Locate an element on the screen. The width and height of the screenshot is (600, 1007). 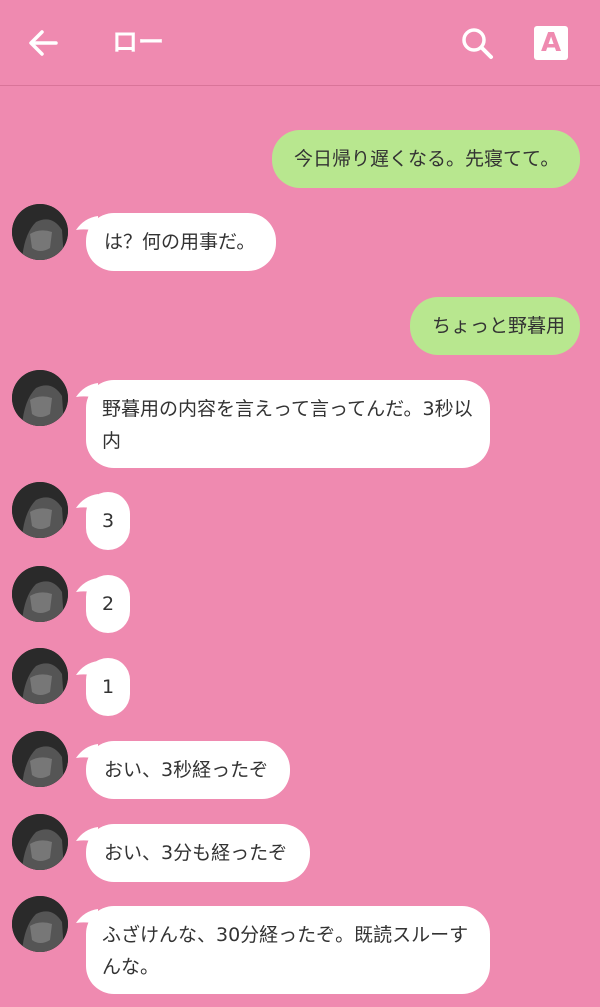
message-bubble-incoming: 2 is located at coordinates (108, 604).